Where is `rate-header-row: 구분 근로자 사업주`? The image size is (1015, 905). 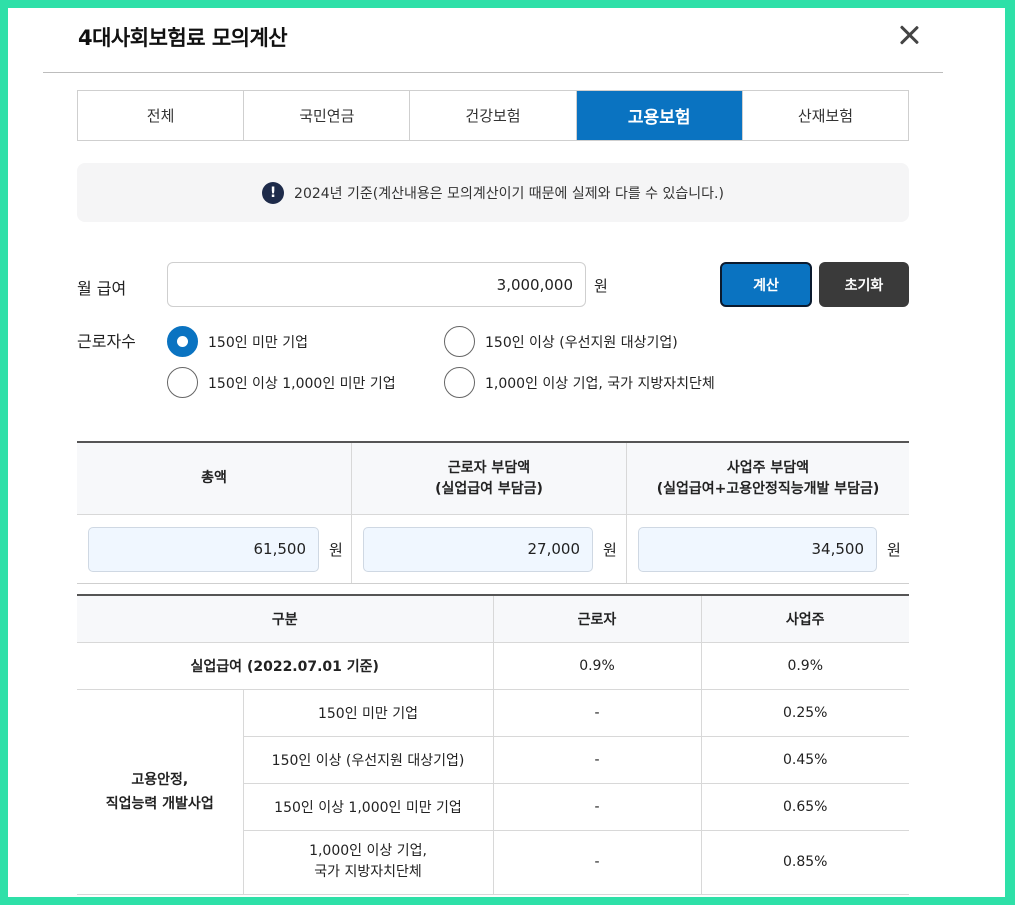 rate-header-row: 구분 근로자 사업주 is located at coordinates (493, 619).